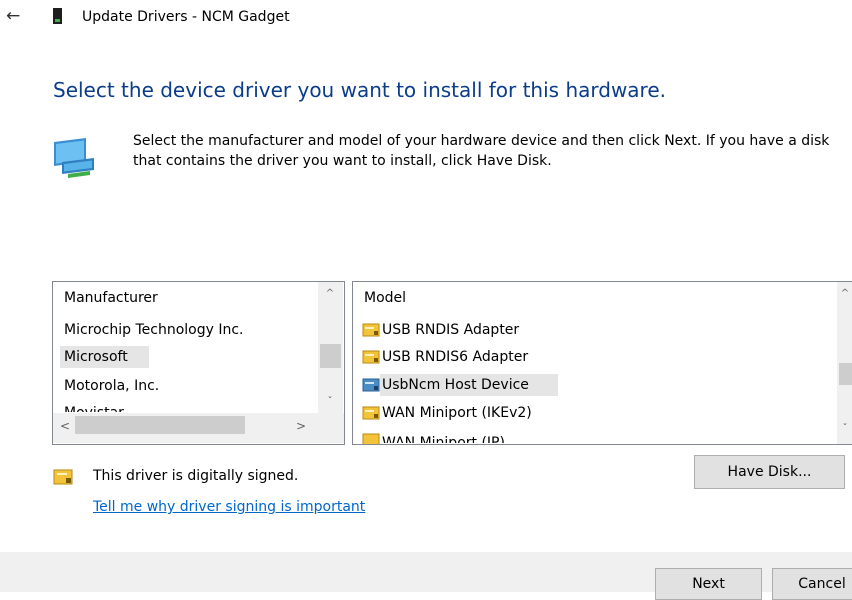 This screenshot has height=600, width=852. What do you see at coordinates (111, 298) in the screenshot?
I see `manufacturer-header: Manufacturer` at bounding box center [111, 298].